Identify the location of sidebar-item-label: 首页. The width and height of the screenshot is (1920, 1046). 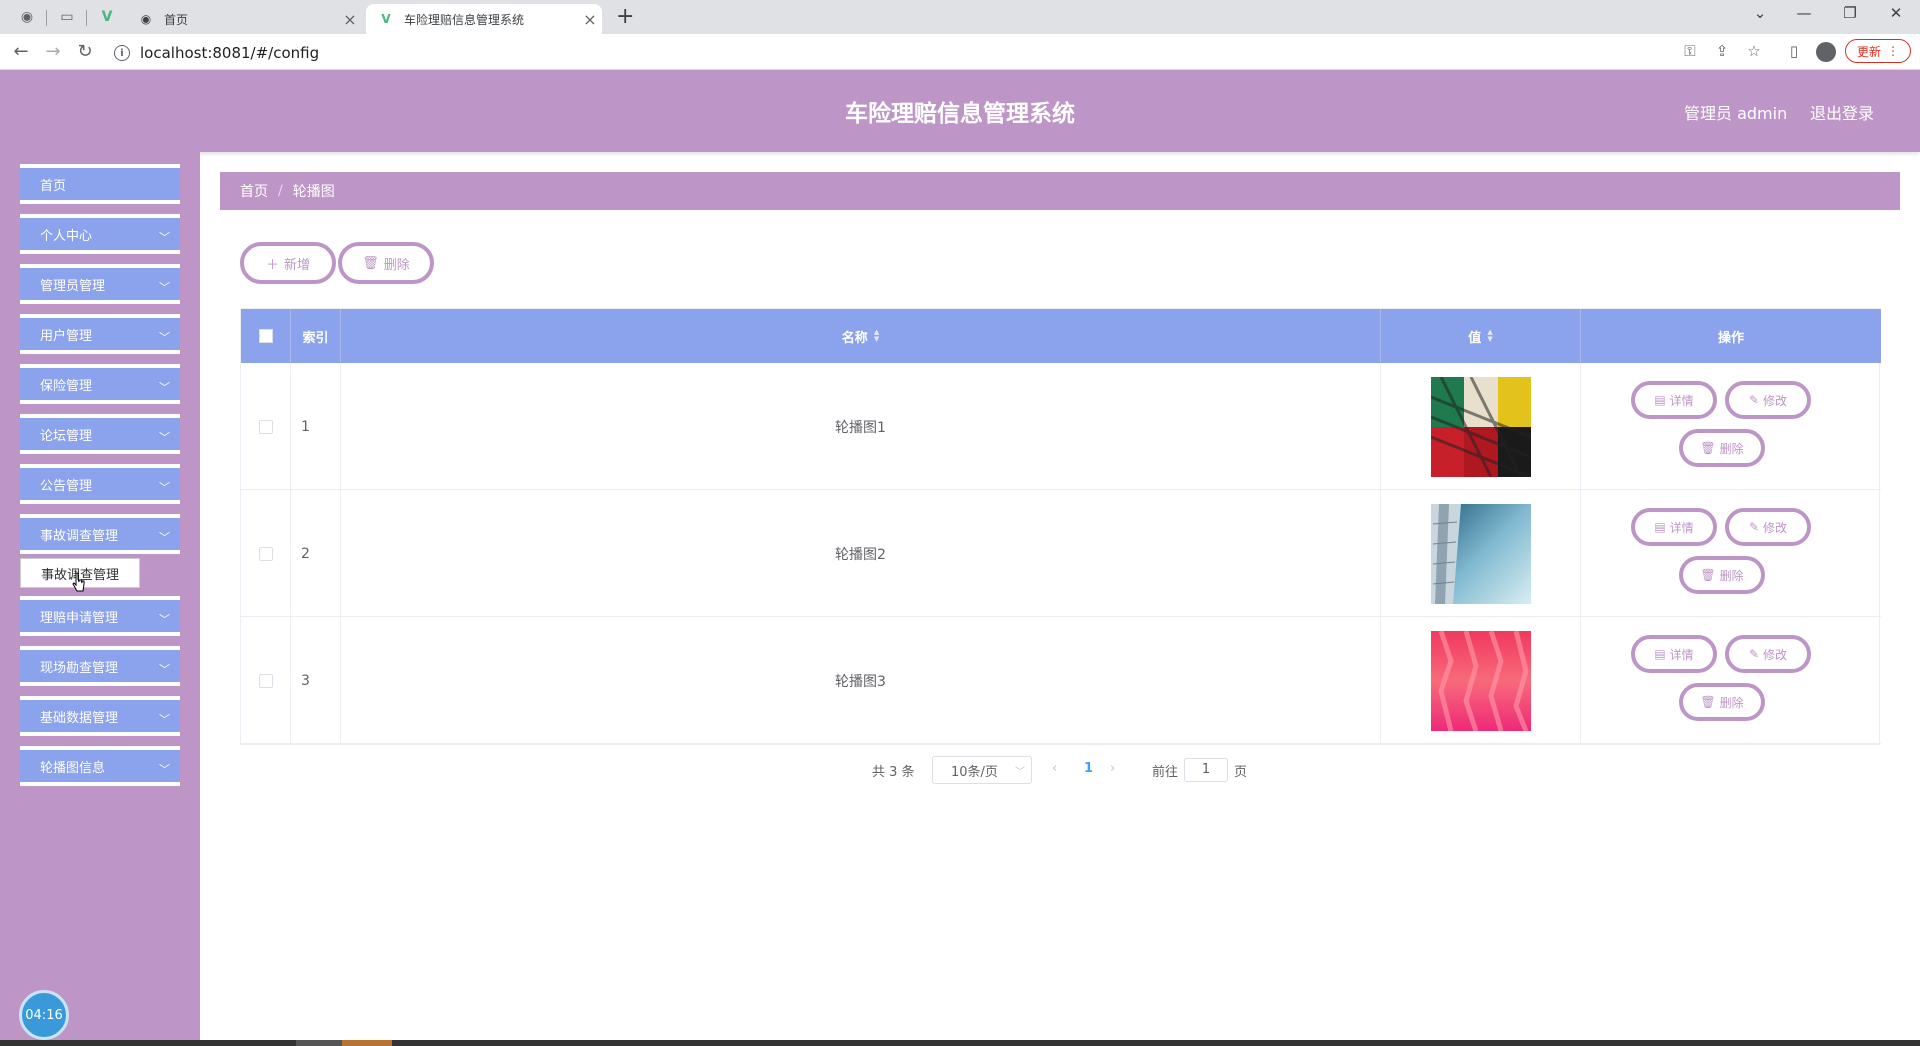
(53, 186).